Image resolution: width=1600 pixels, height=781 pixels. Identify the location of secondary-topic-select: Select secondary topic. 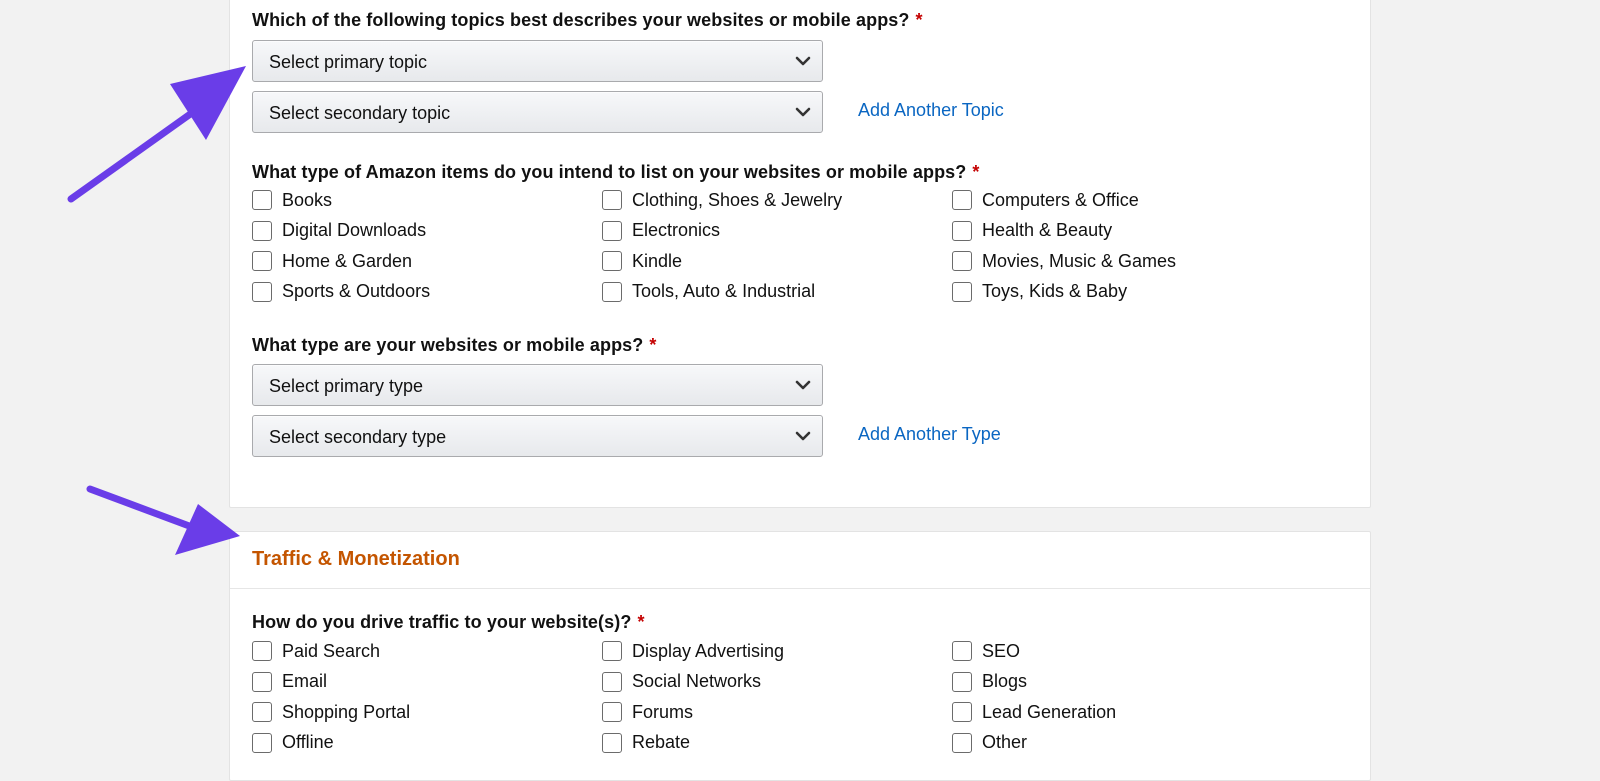
(537, 112).